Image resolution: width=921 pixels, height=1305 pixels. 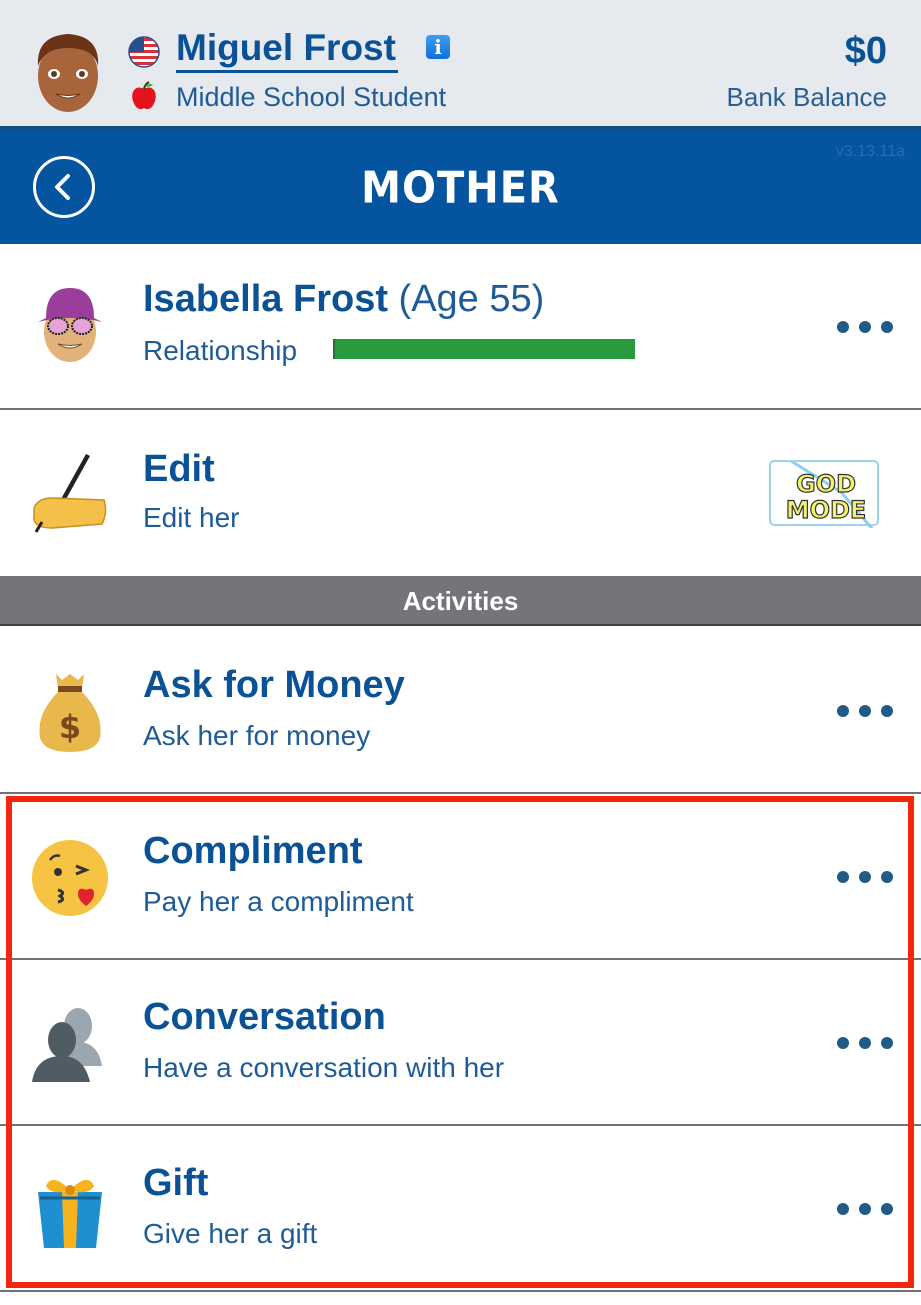 I want to click on relationship-bar, so click(x=484, y=349).